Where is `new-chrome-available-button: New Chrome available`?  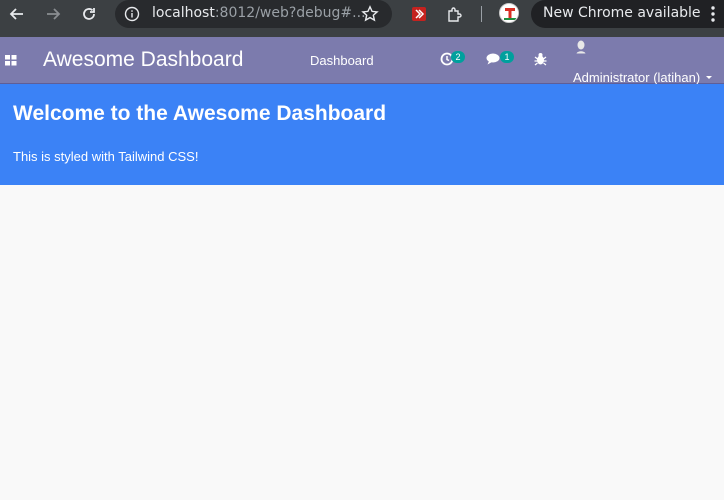
new-chrome-available-button: New Chrome available is located at coordinates (627, 14).